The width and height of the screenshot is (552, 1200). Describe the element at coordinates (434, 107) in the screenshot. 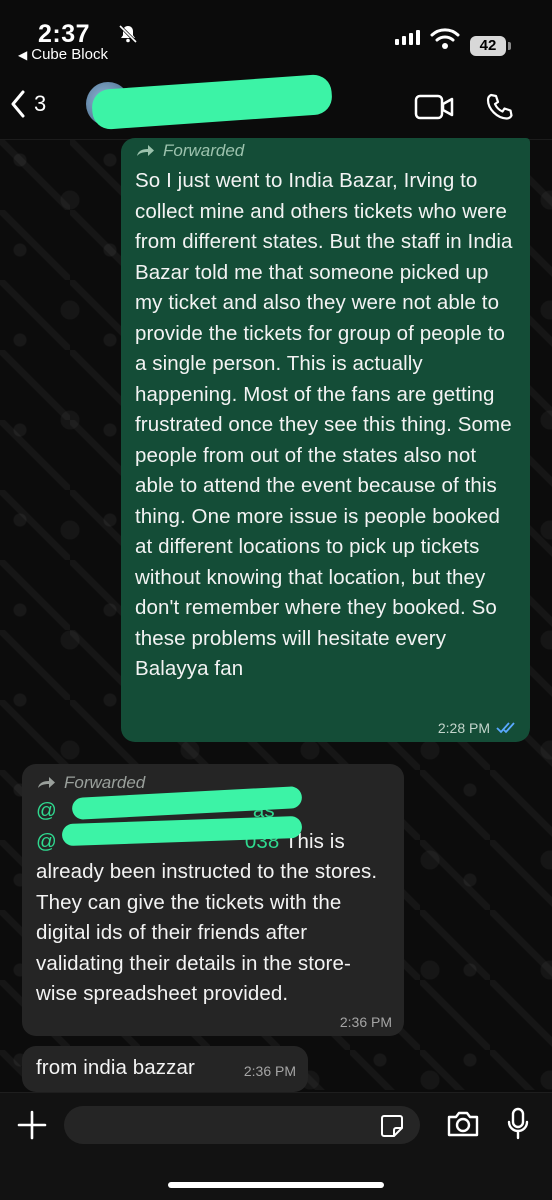

I see `video-call-icon` at that location.